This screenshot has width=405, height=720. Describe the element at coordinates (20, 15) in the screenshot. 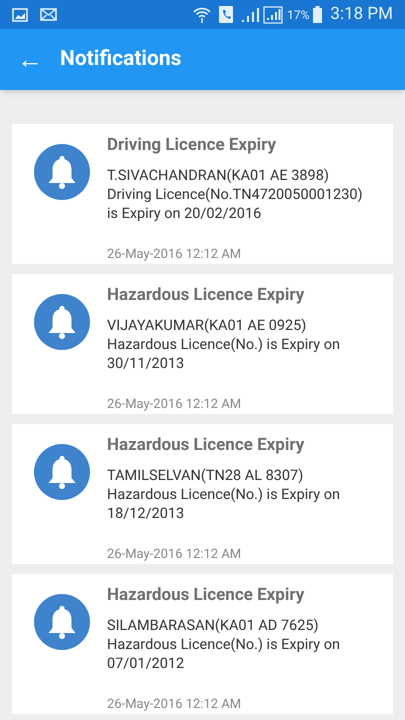

I see `image-icon` at that location.